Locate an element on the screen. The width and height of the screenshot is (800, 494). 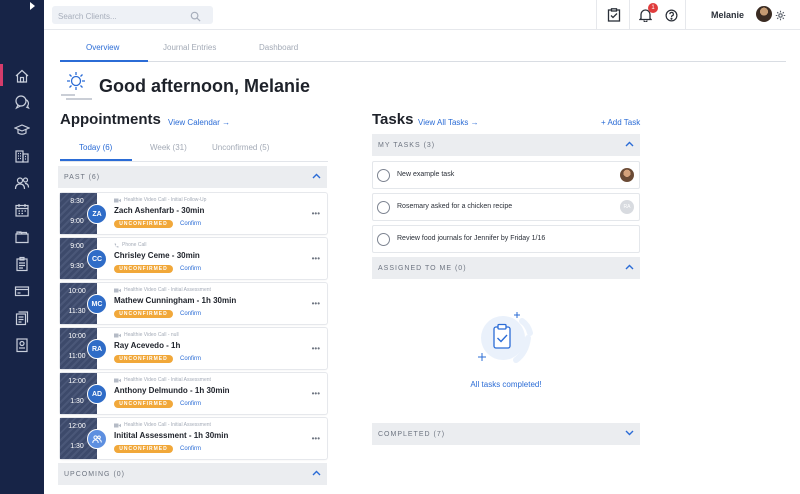
top-bar: 1 Melanie is located at coordinates (422, 15).